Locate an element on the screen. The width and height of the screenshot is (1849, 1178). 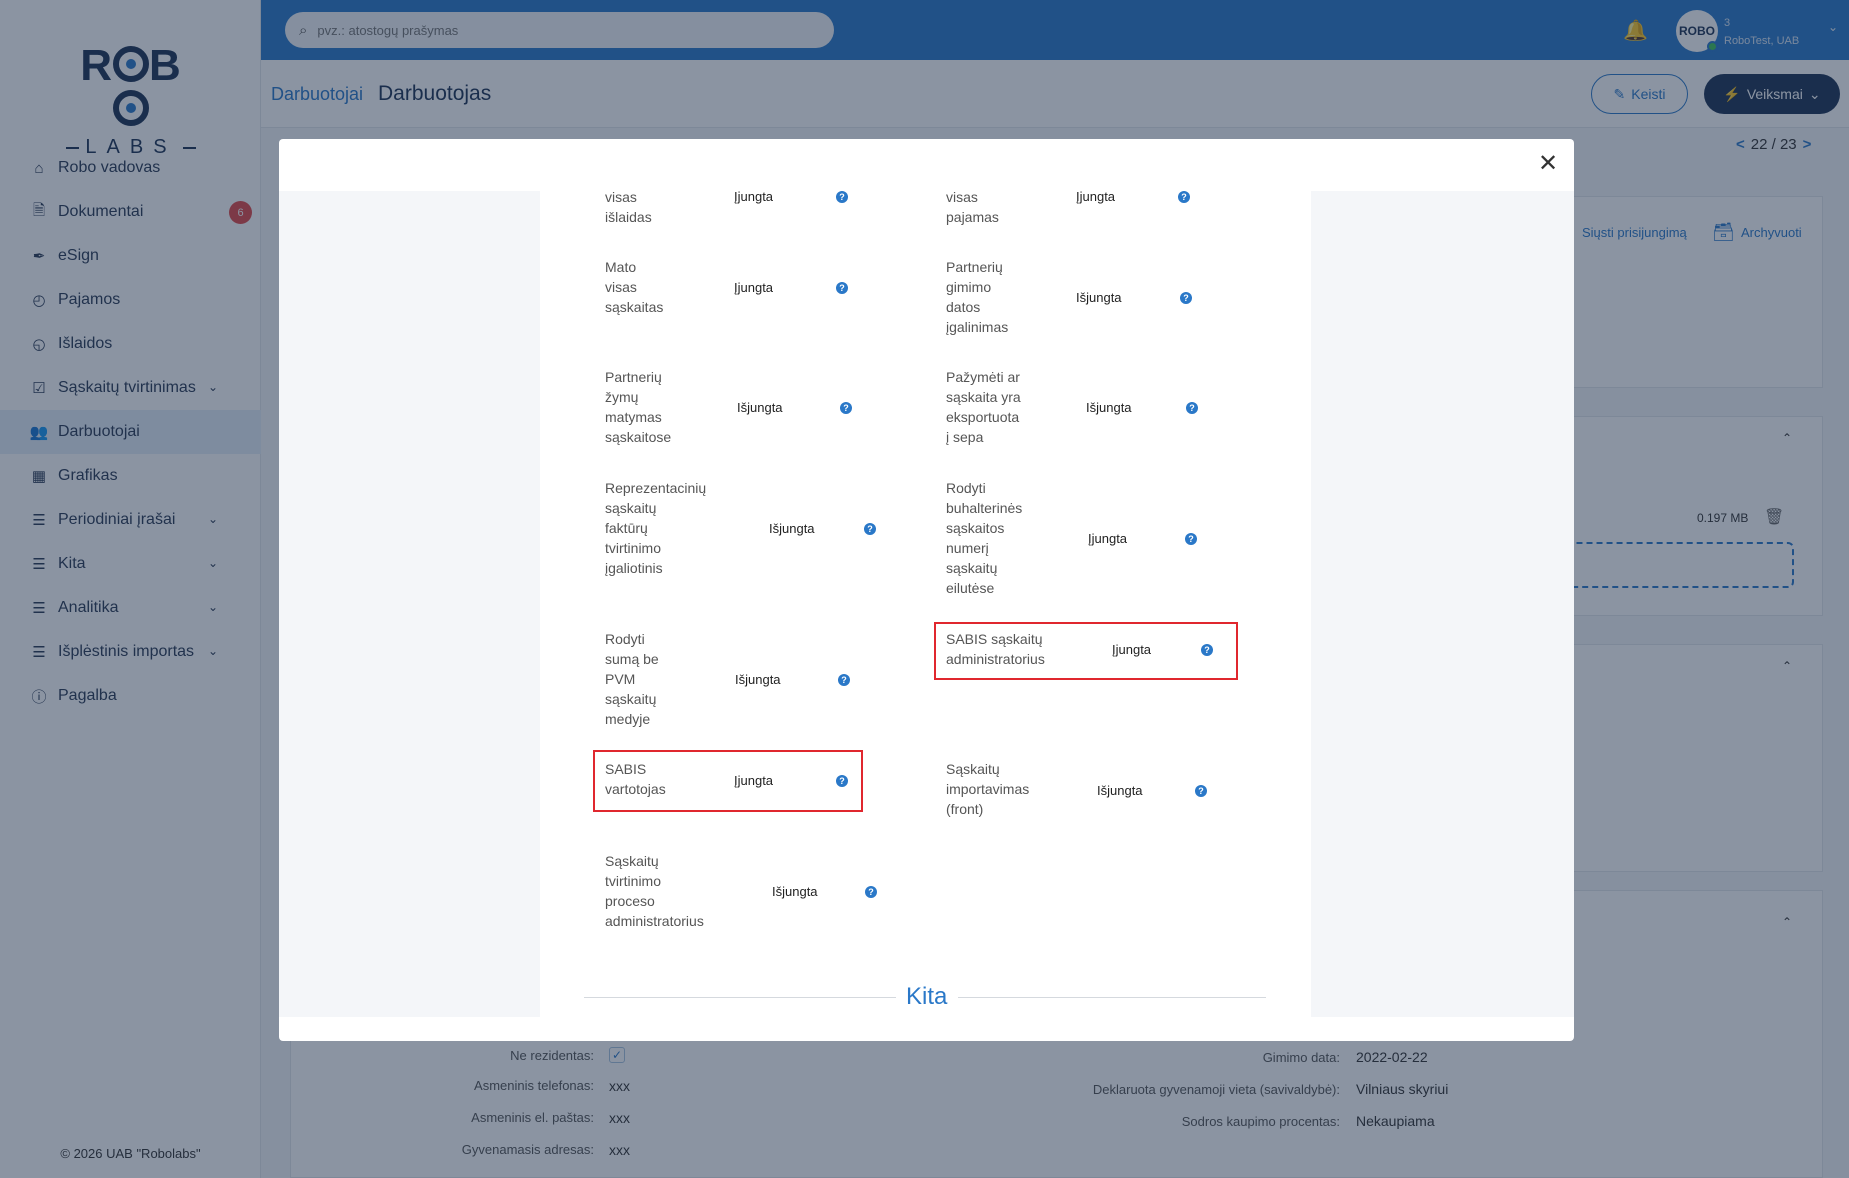
permission-label: SABIS vartotojas is located at coordinates (635, 779).